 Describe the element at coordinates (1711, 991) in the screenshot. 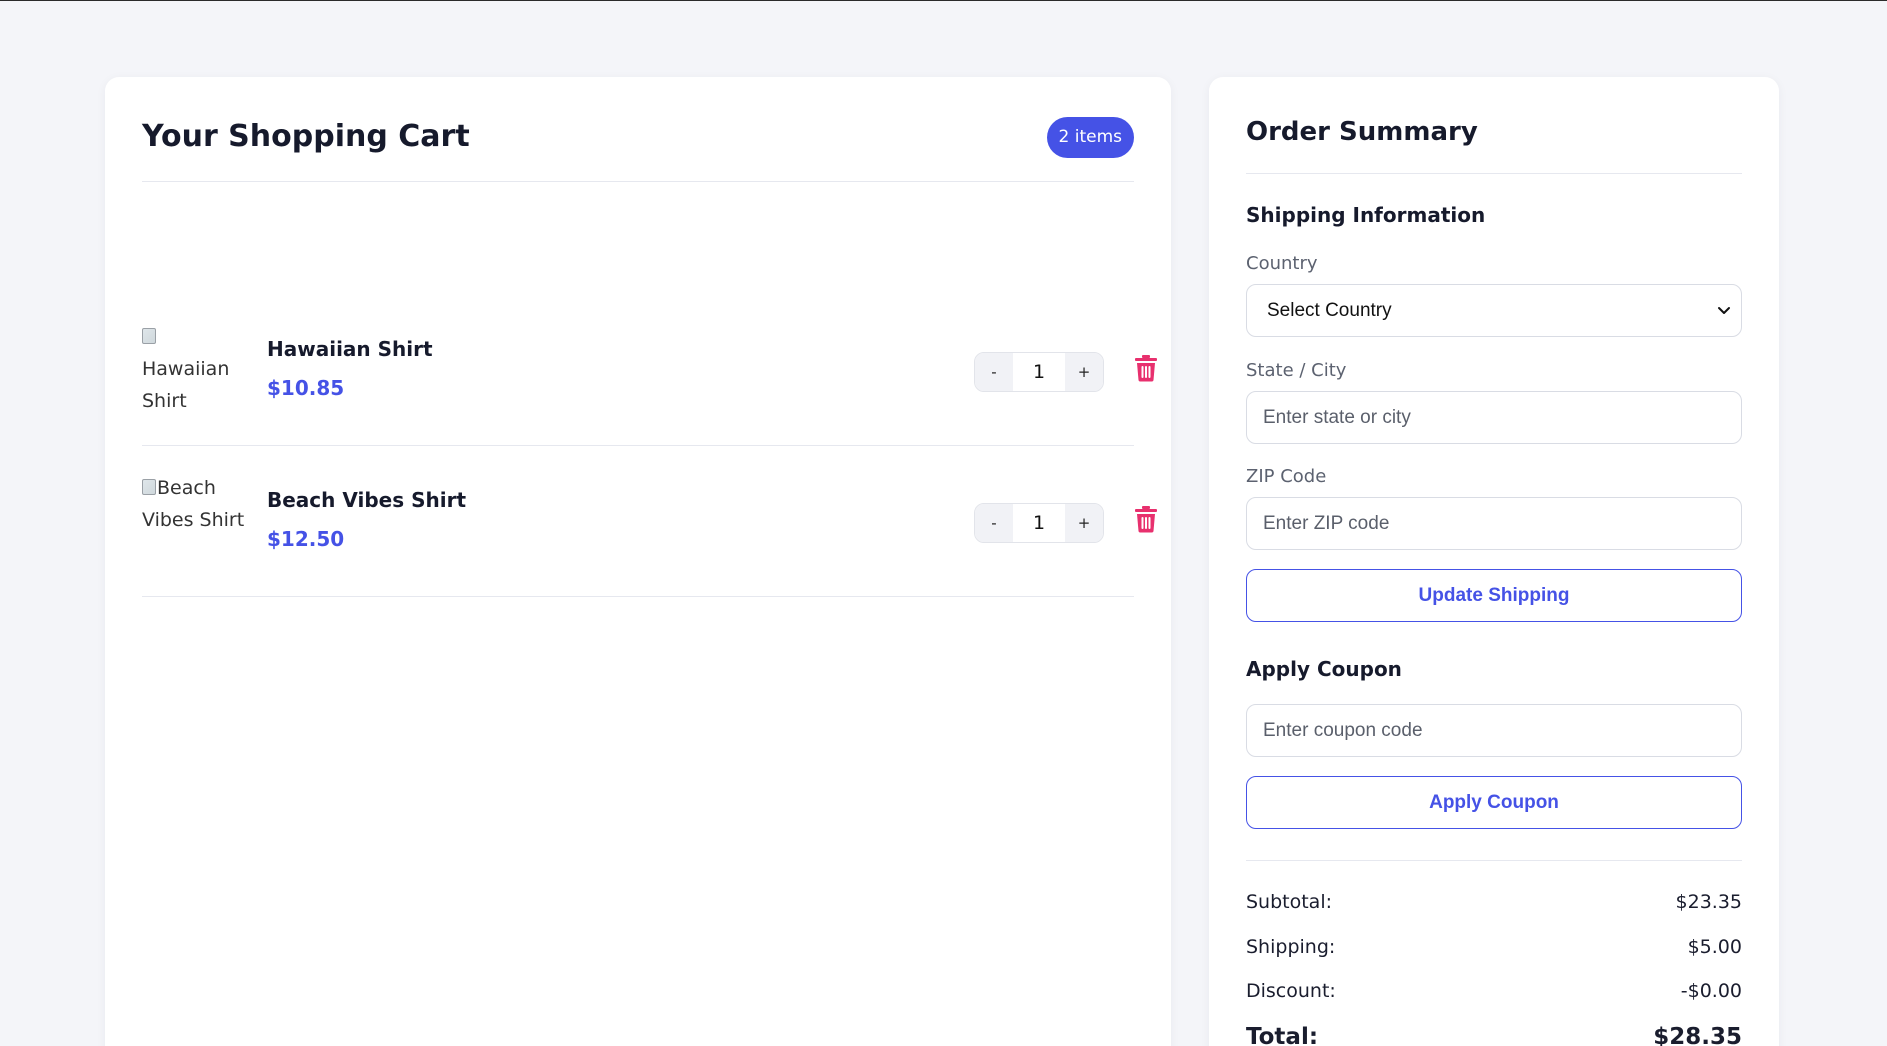

I see `discount-value: -$0.00` at that location.